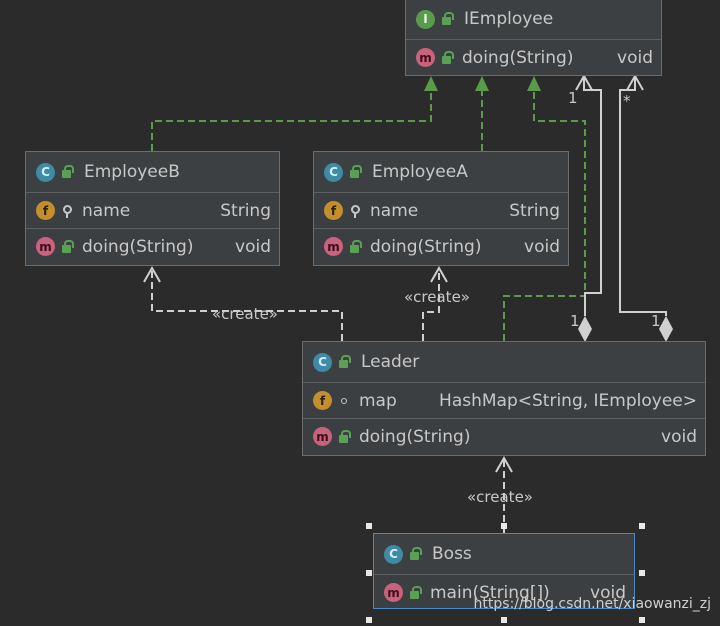 This screenshot has height=626, width=720. Describe the element at coordinates (504, 526) in the screenshot. I see `resize-handle-n` at that location.